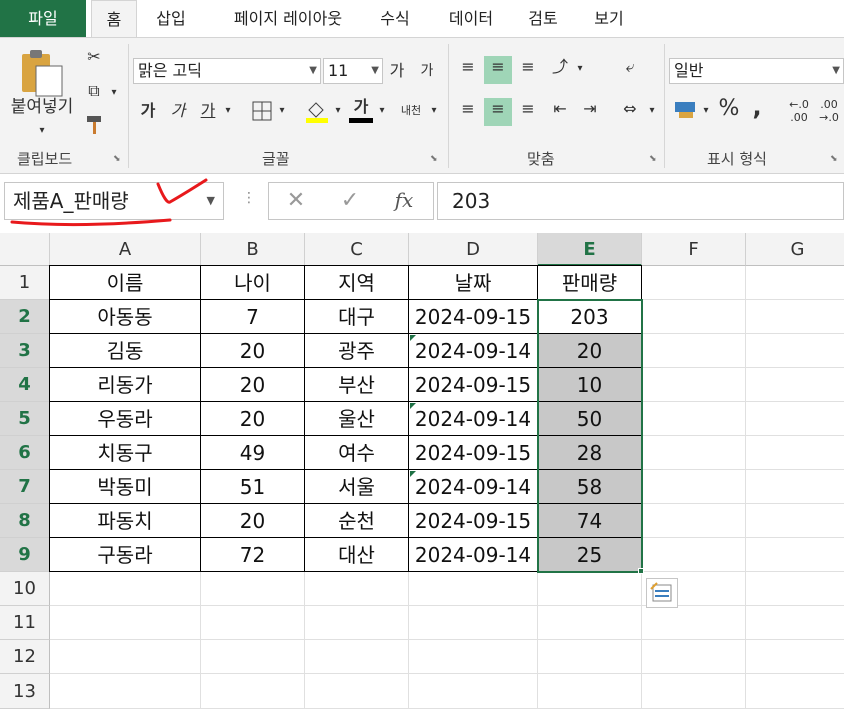 Image resolution: width=844 pixels, height=709 pixels. What do you see at coordinates (589, 282) in the screenshot?
I see `cell-e1: 판매량` at bounding box center [589, 282].